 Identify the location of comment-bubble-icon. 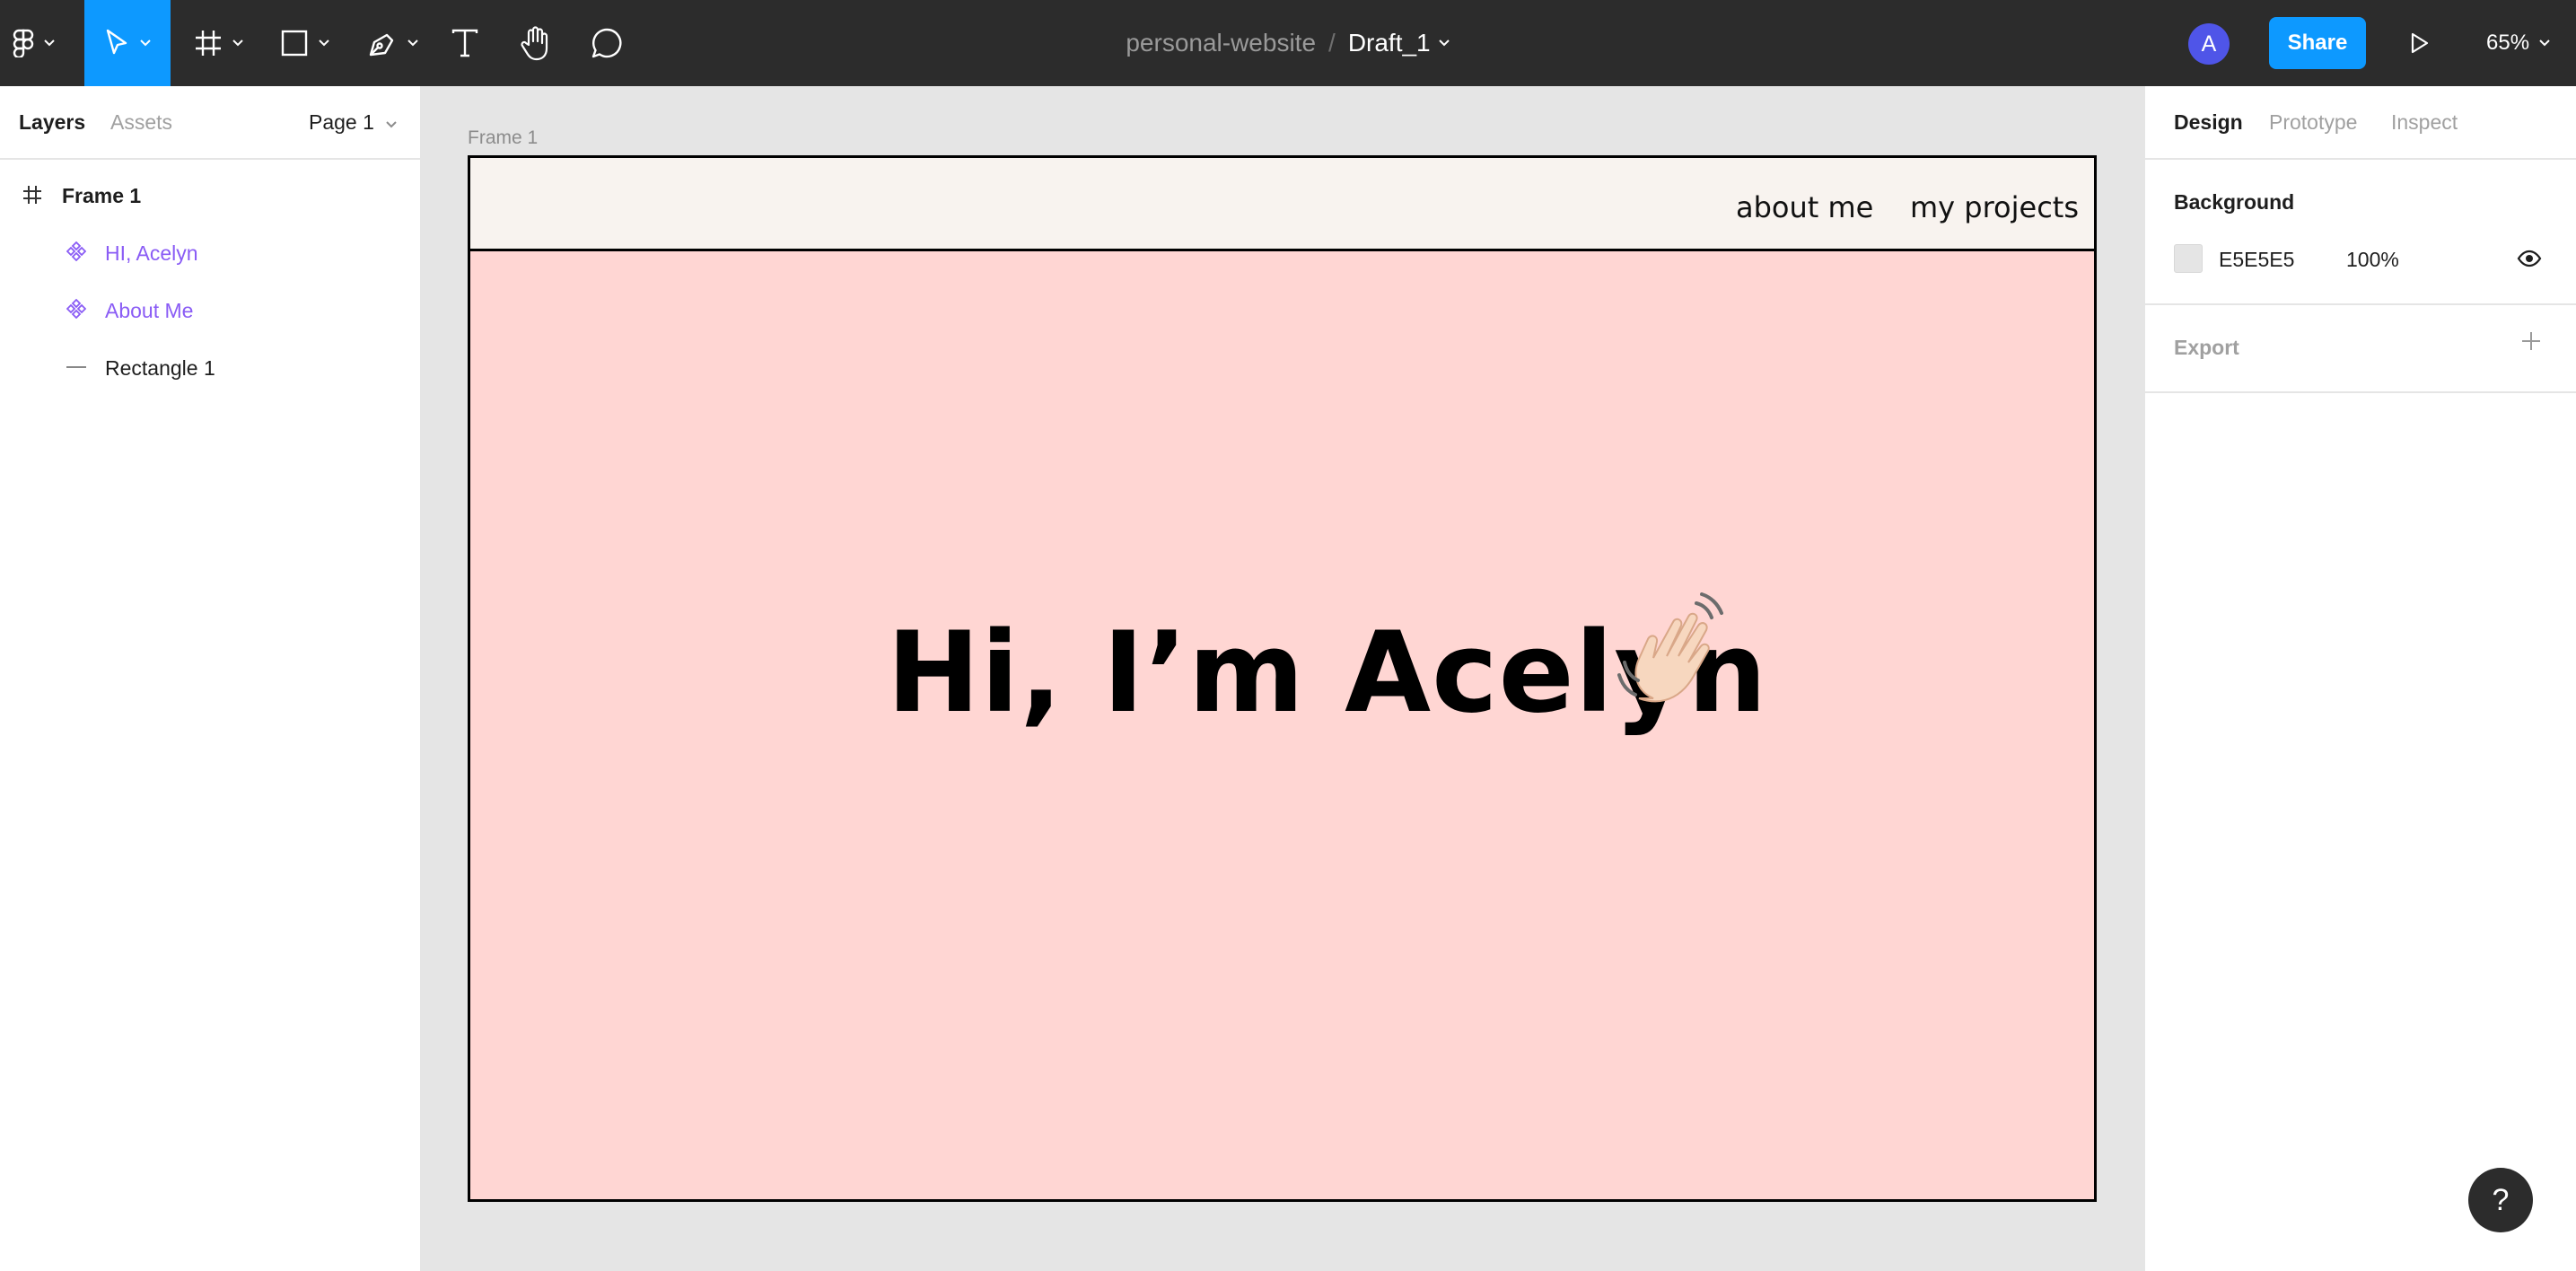
(606, 43).